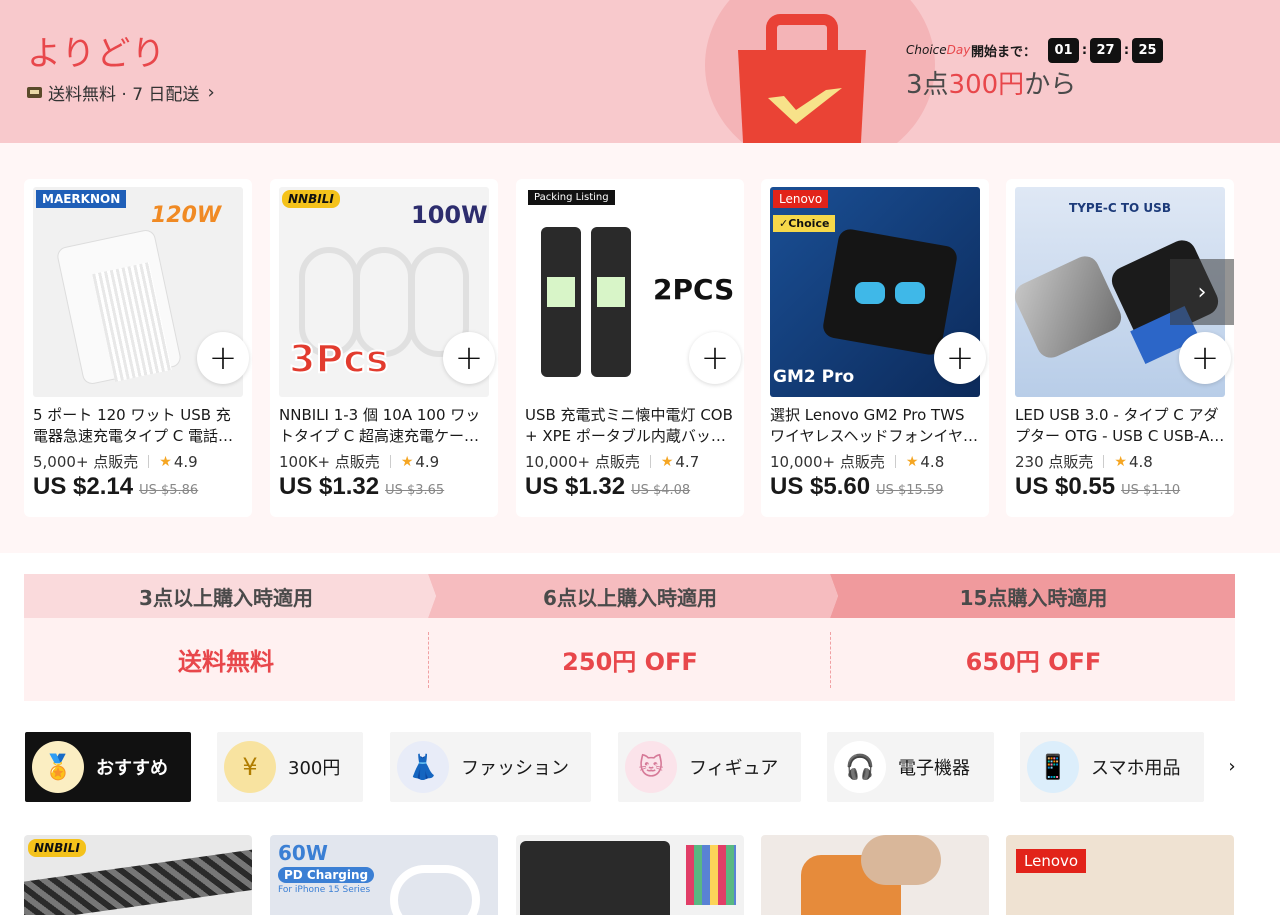  I want to click on price-block: US $0.55 US $1.10, so click(1097, 487).